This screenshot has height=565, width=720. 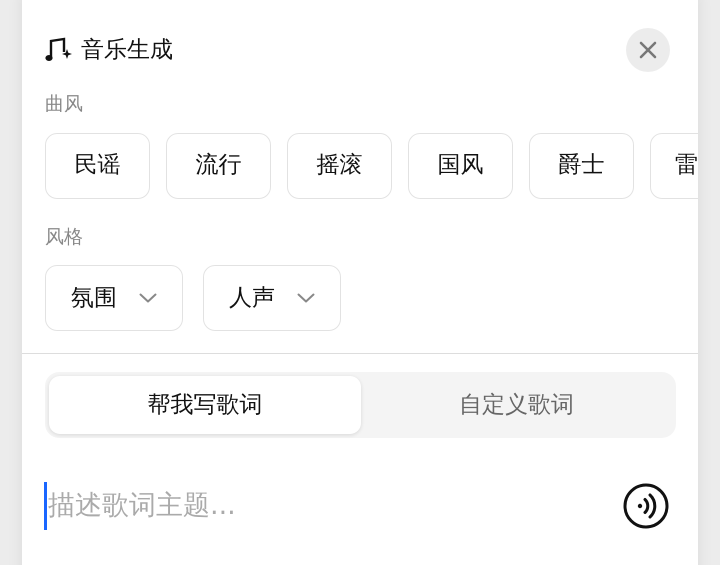 What do you see at coordinates (64, 237) in the screenshot?
I see `section-label: 风格` at bounding box center [64, 237].